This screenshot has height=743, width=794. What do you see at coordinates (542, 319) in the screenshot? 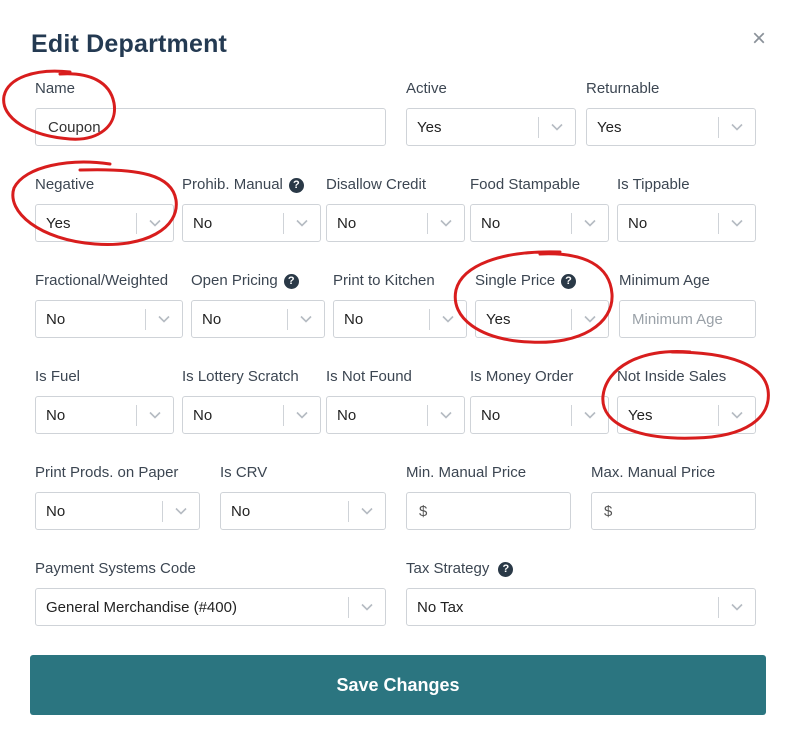
I see `single-price-select: Yes` at bounding box center [542, 319].